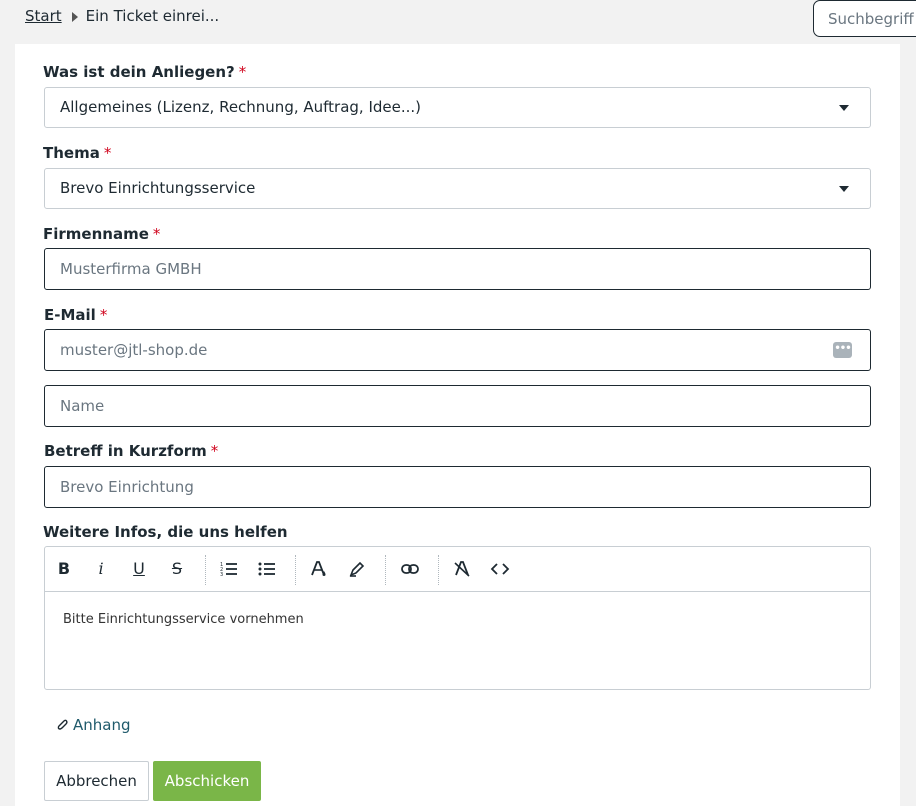 The width and height of the screenshot is (916, 806). I want to click on search-input: Suchbegriff, so click(864, 18).